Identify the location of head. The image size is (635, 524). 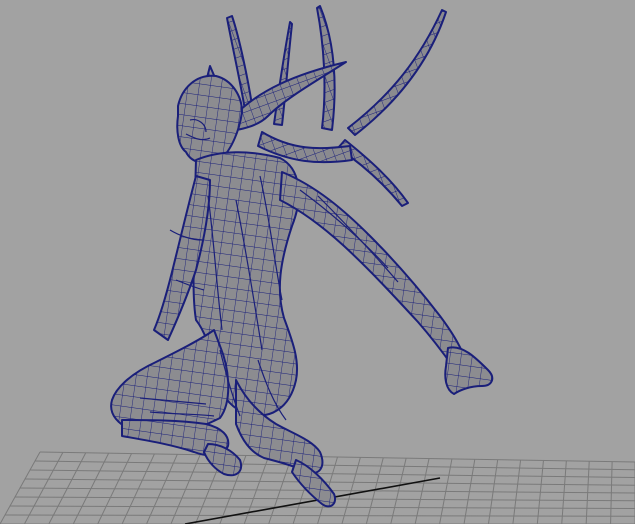
(209, 119).